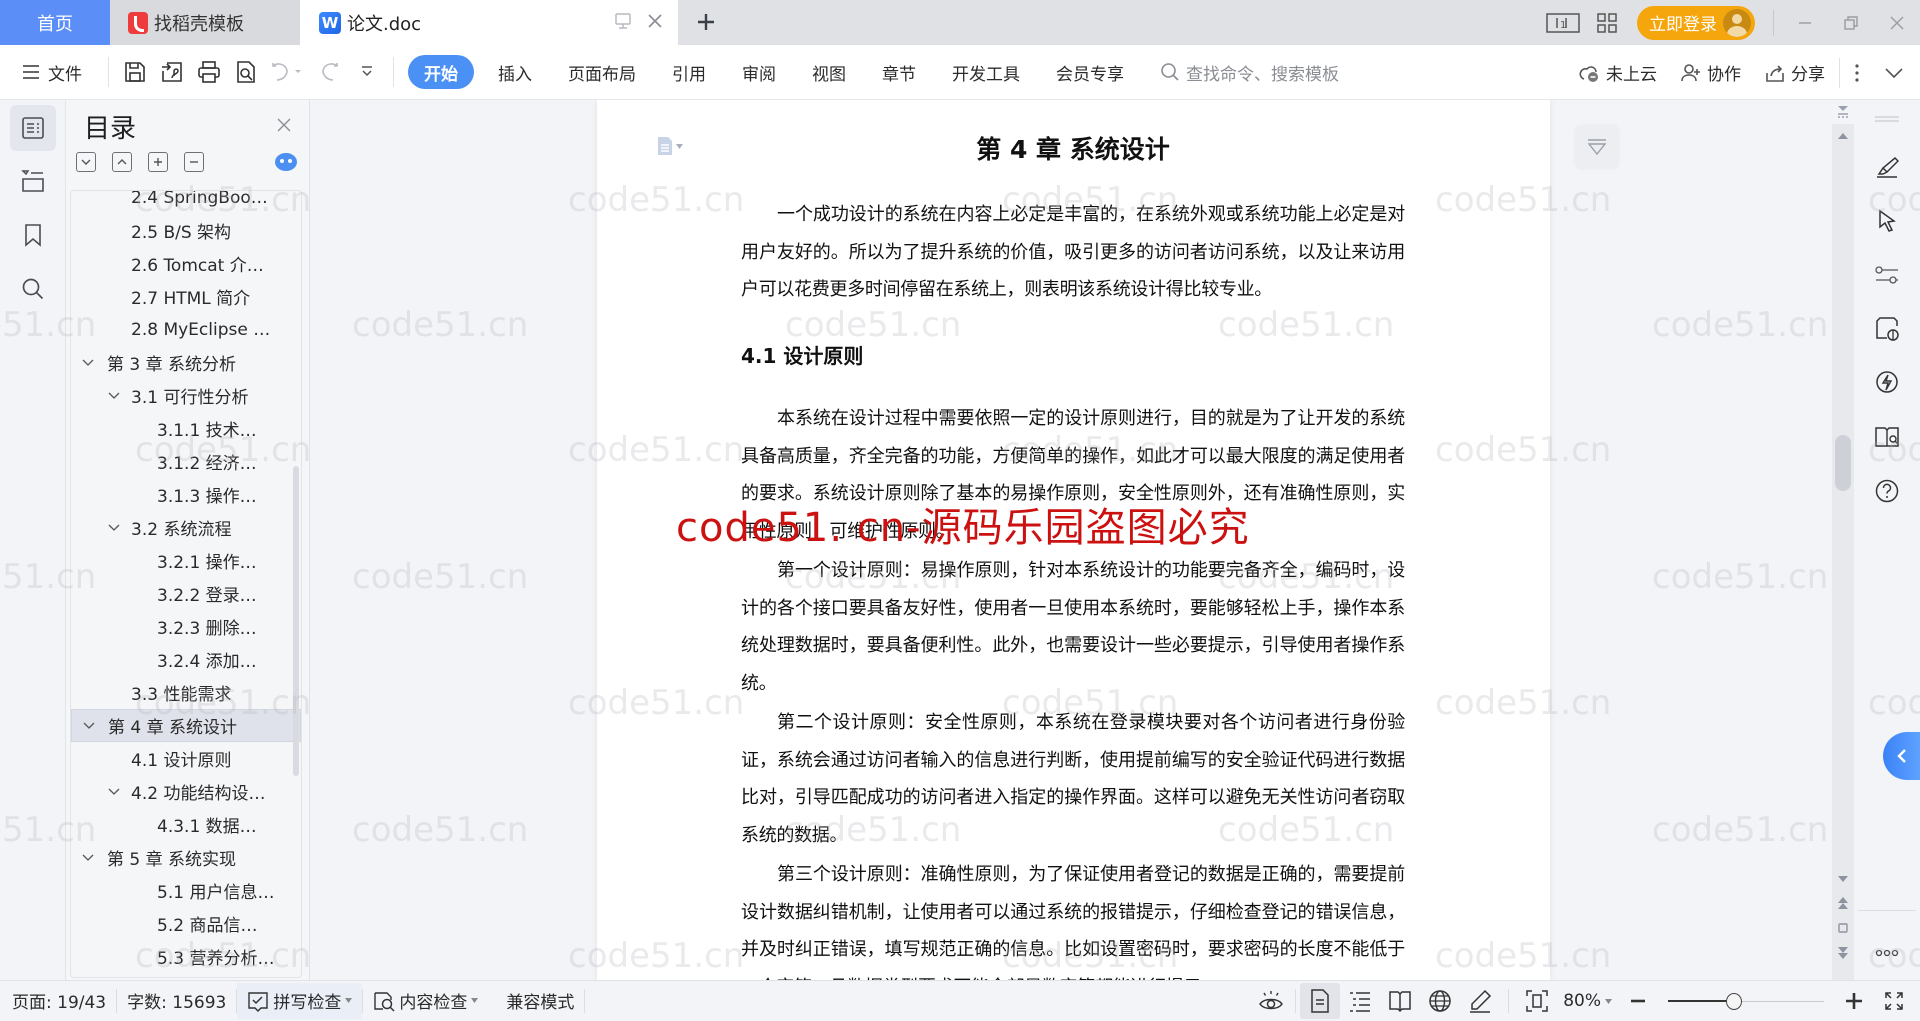  Describe the element at coordinates (1617, 73) in the screenshot. I see `cloud-status-button: 未上云` at that location.